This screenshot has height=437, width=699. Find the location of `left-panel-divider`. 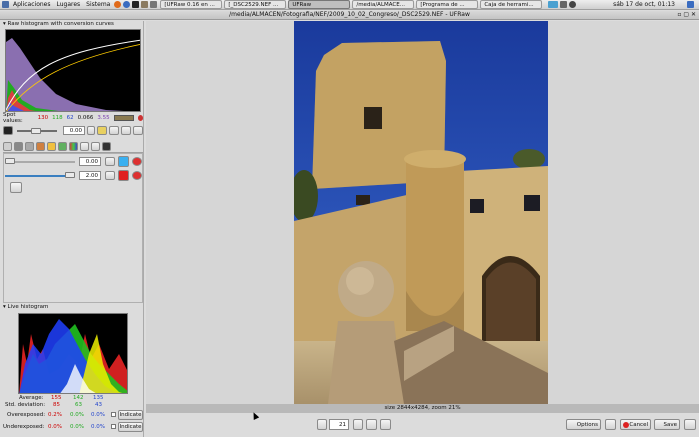

left-panel-divider is located at coordinates (143, 229).